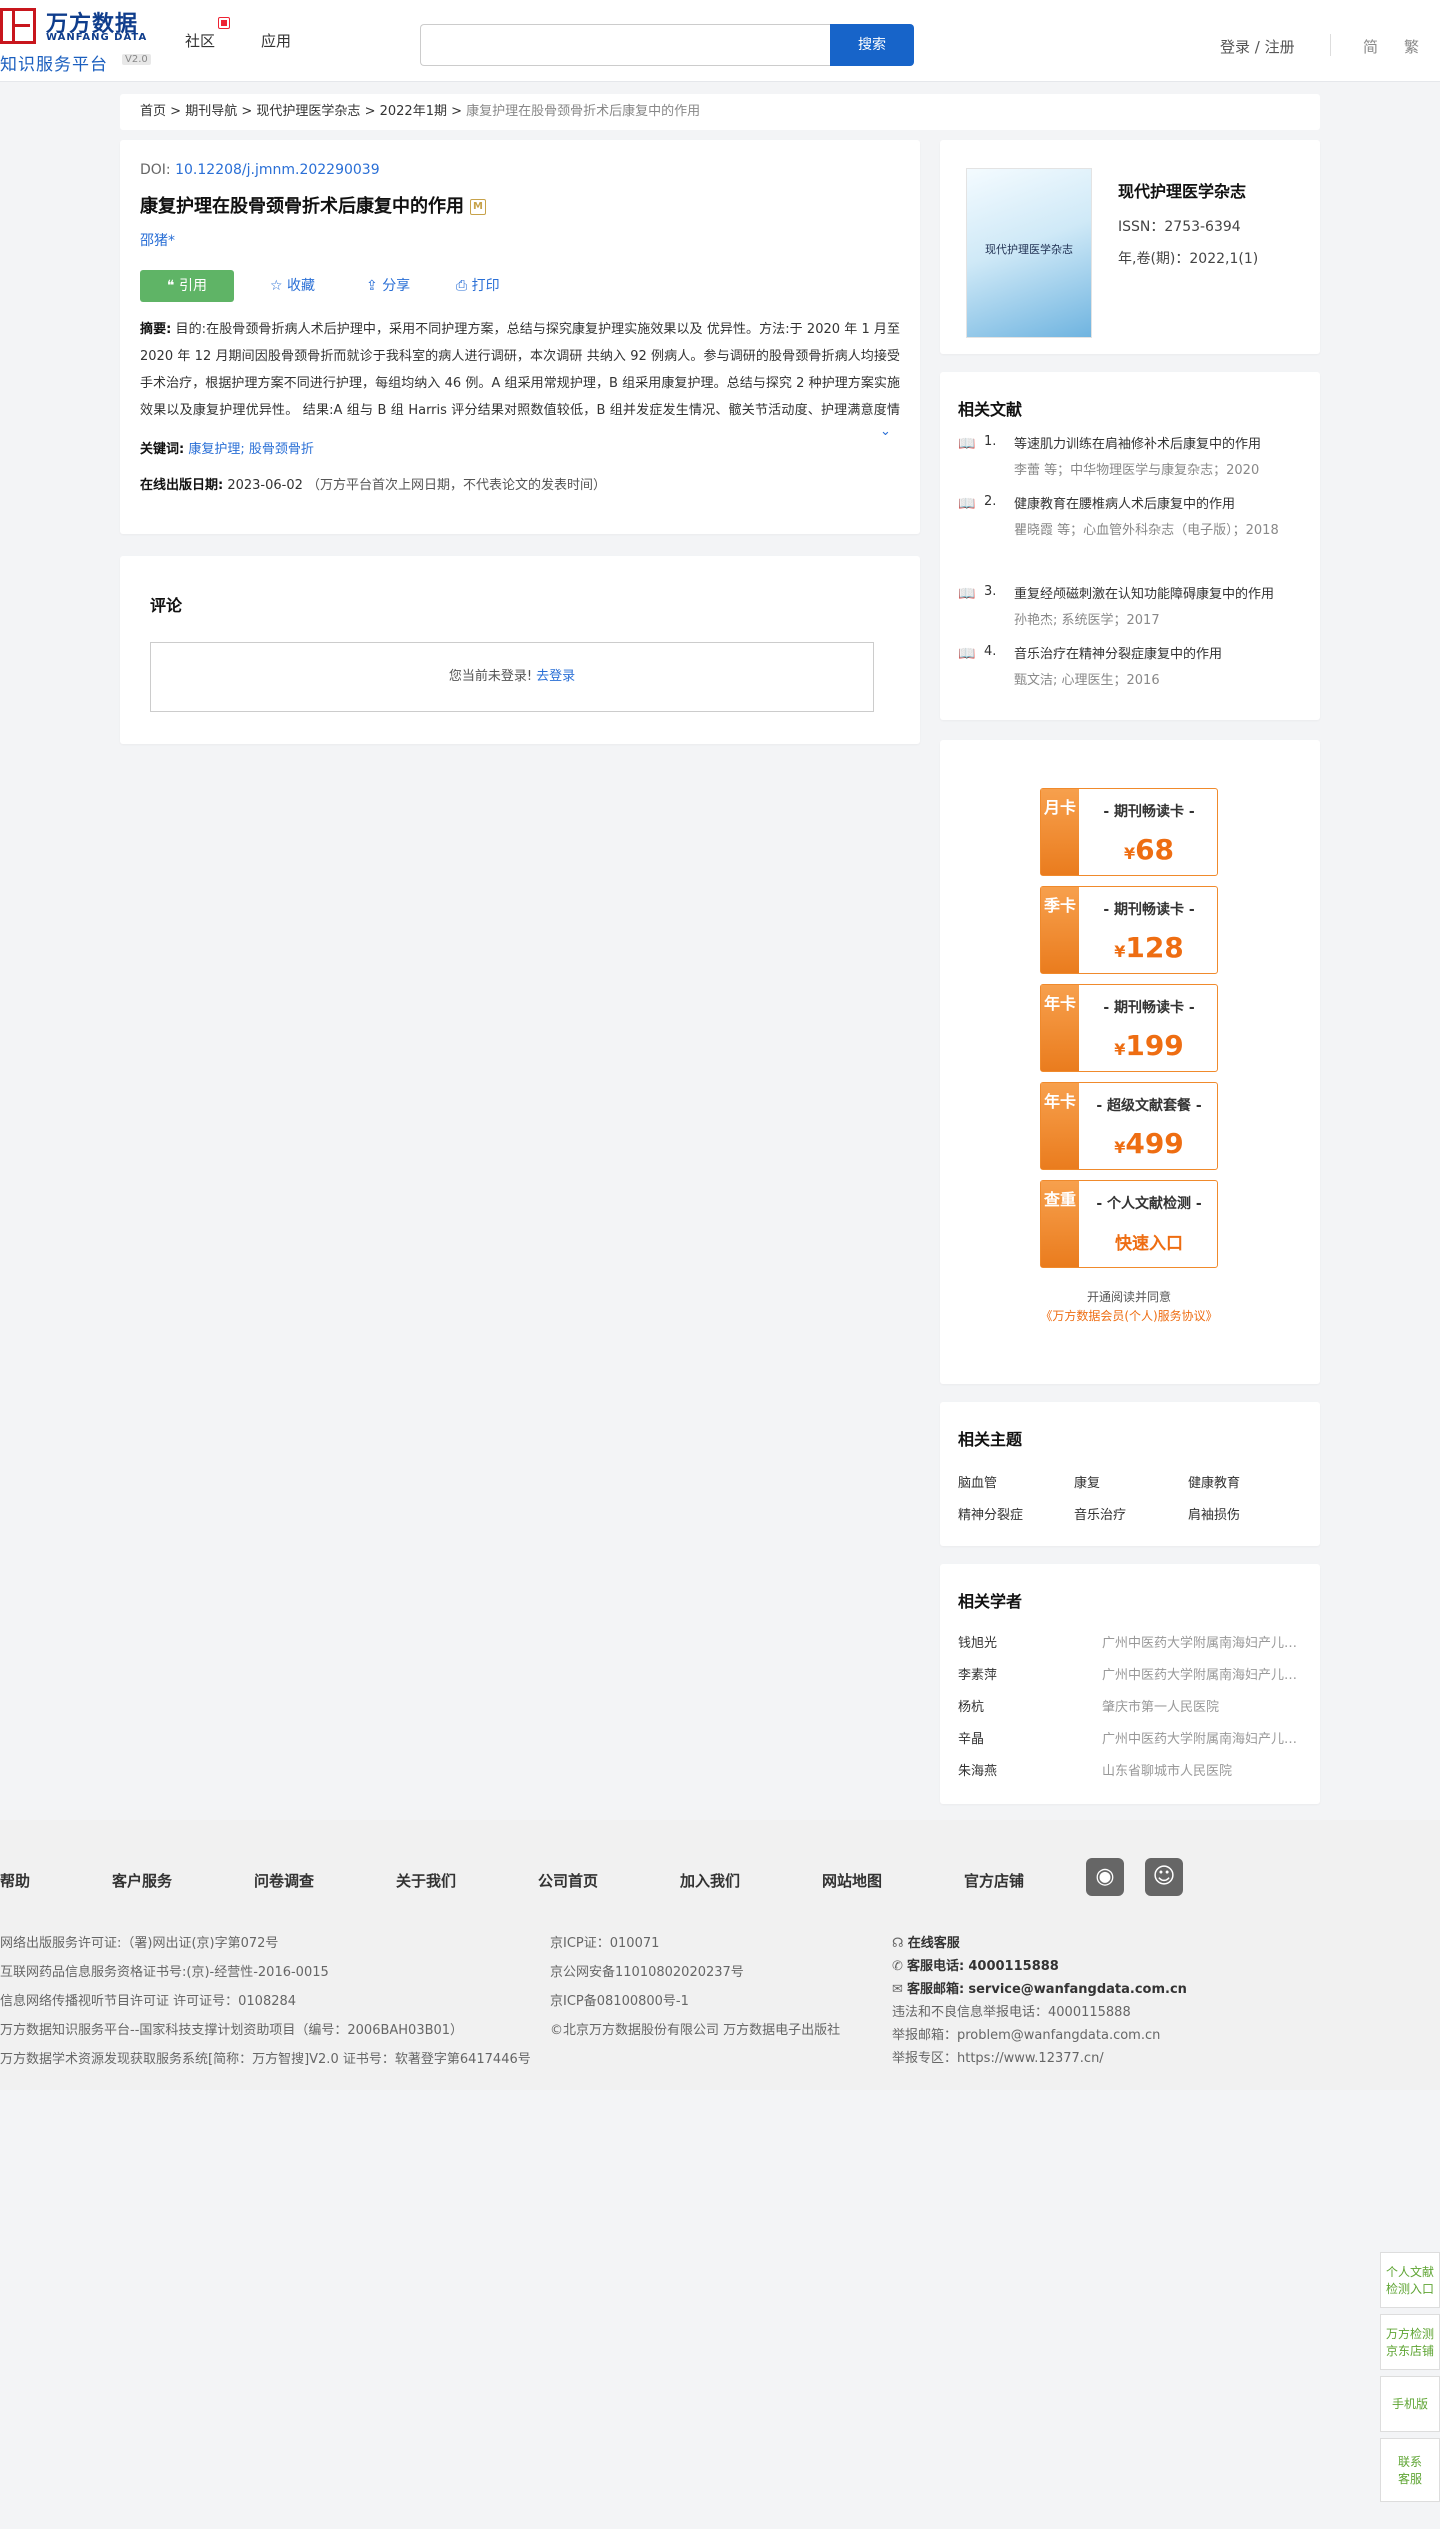 The width and height of the screenshot is (1440, 2529). I want to click on topic-link: 健康教育, so click(1214, 1481).